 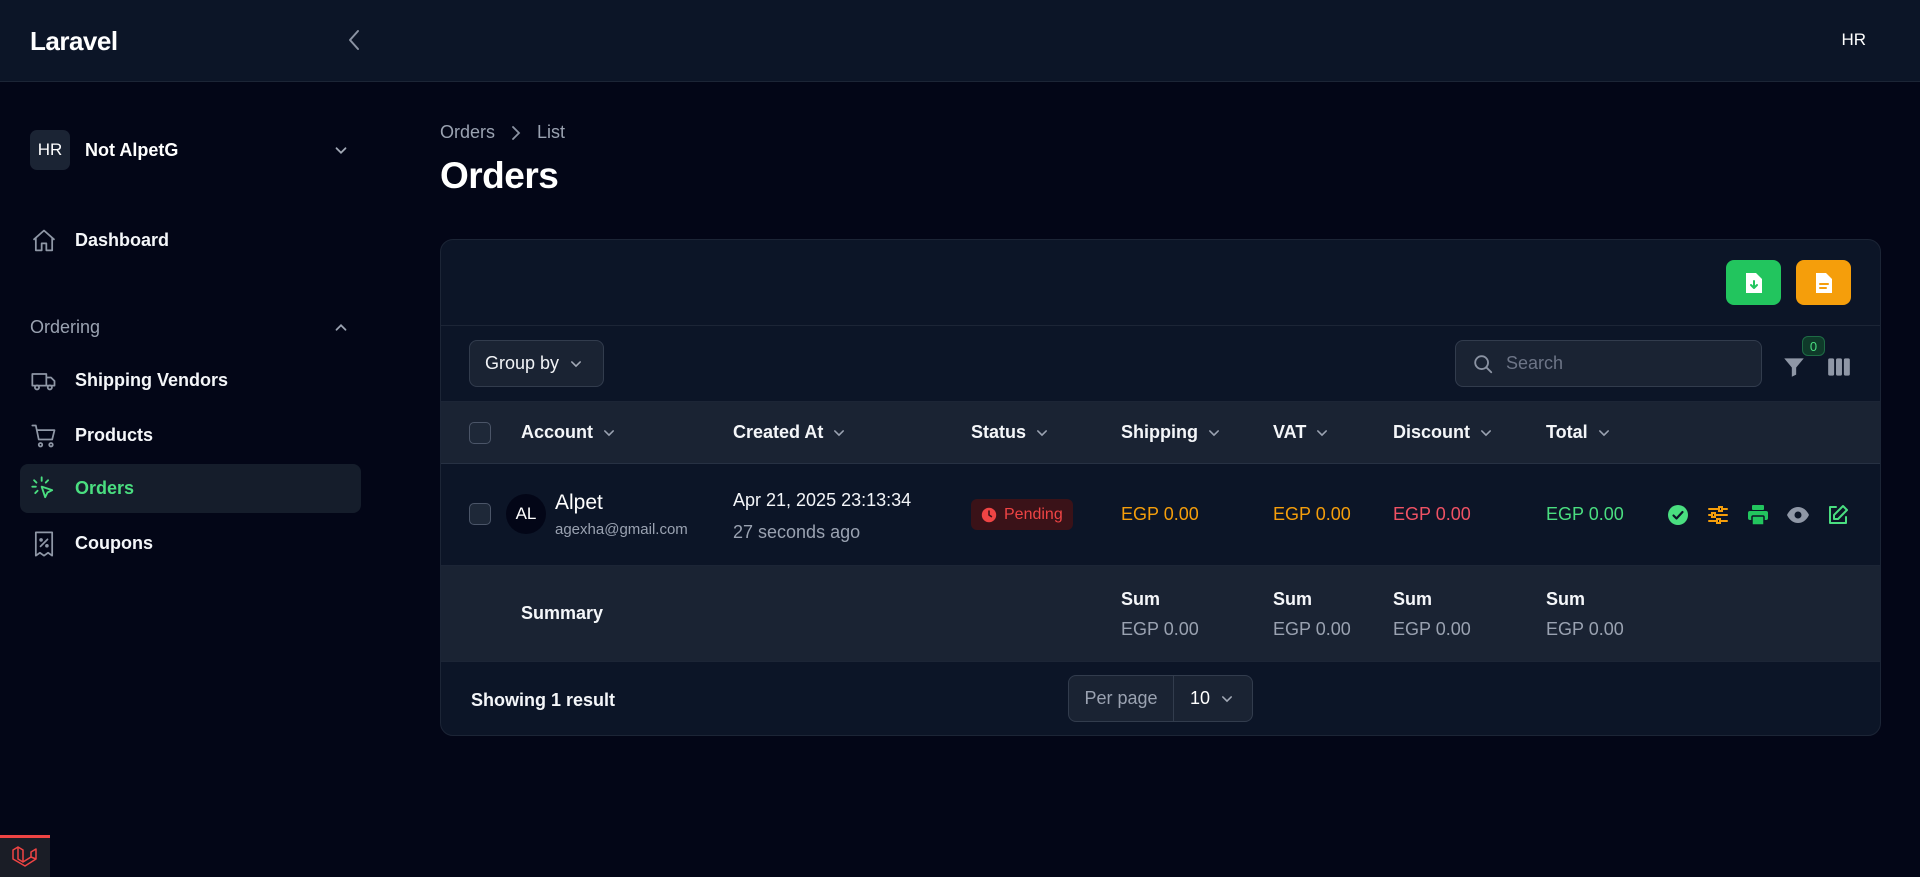 I want to click on receipt-percent-icon, so click(x=44, y=544).